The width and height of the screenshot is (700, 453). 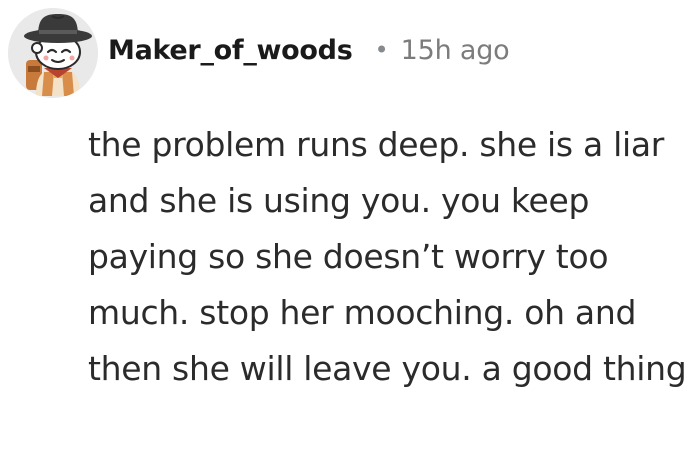 I want to click on author-username: Maker_of_woods, so click(x=230, y=50).